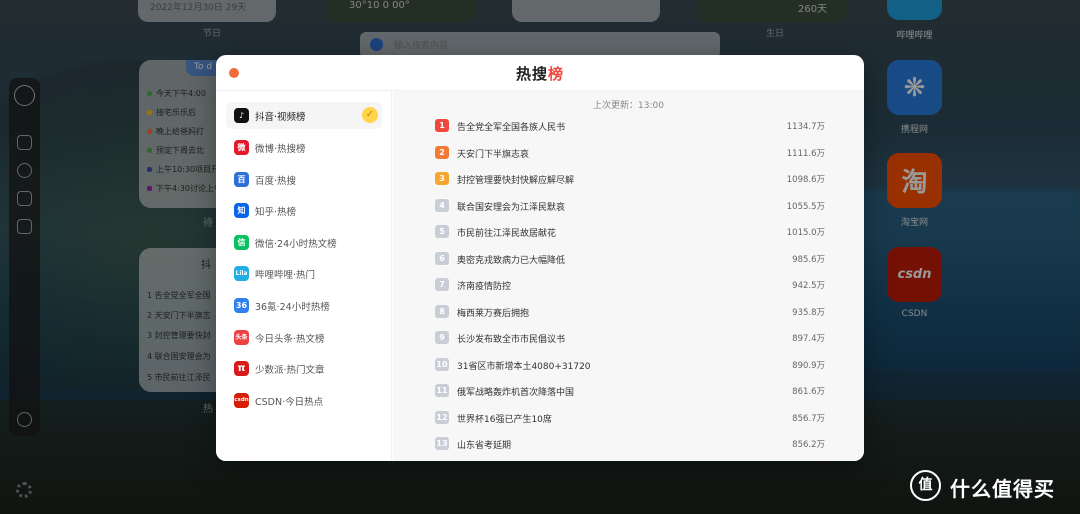  I want to click on hot-title: 长沙发布致全市市民倡议书, so click(511, 338).